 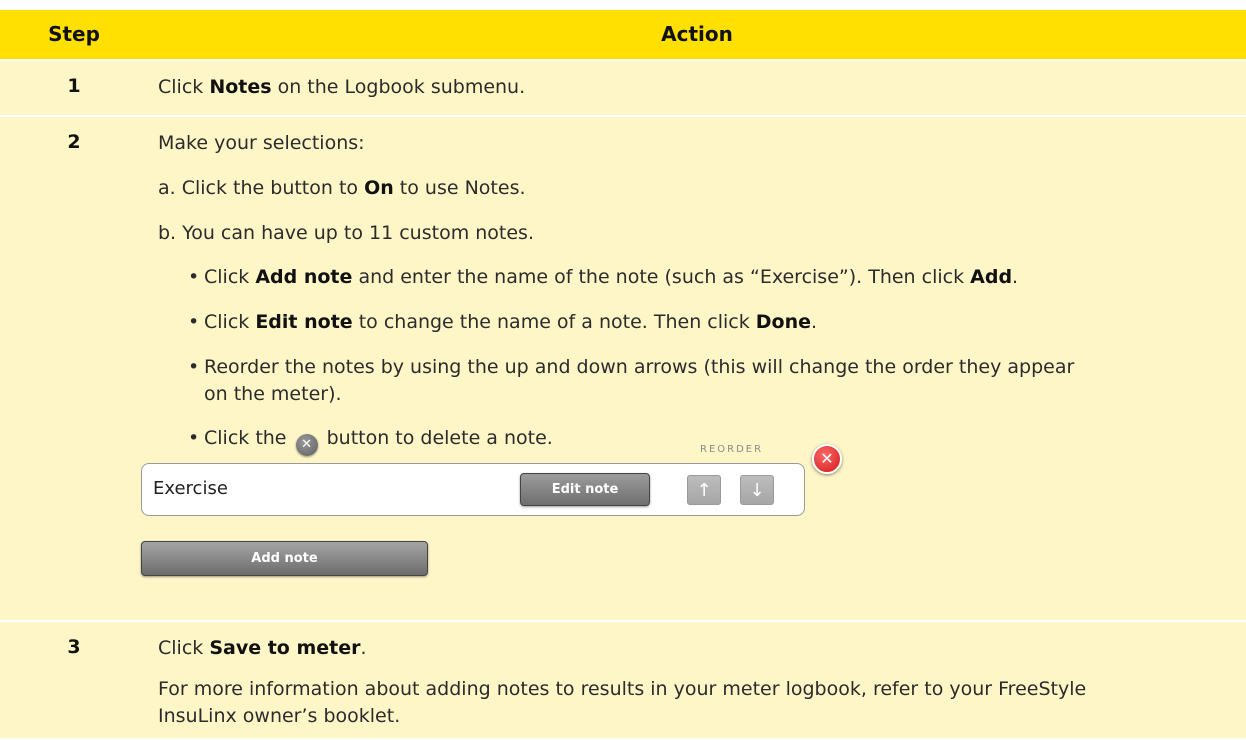 What do you see at coordinates (585, 489) in the screenshot?
I see `edit-note-button: Edit note` at bounding box center [585, 489].